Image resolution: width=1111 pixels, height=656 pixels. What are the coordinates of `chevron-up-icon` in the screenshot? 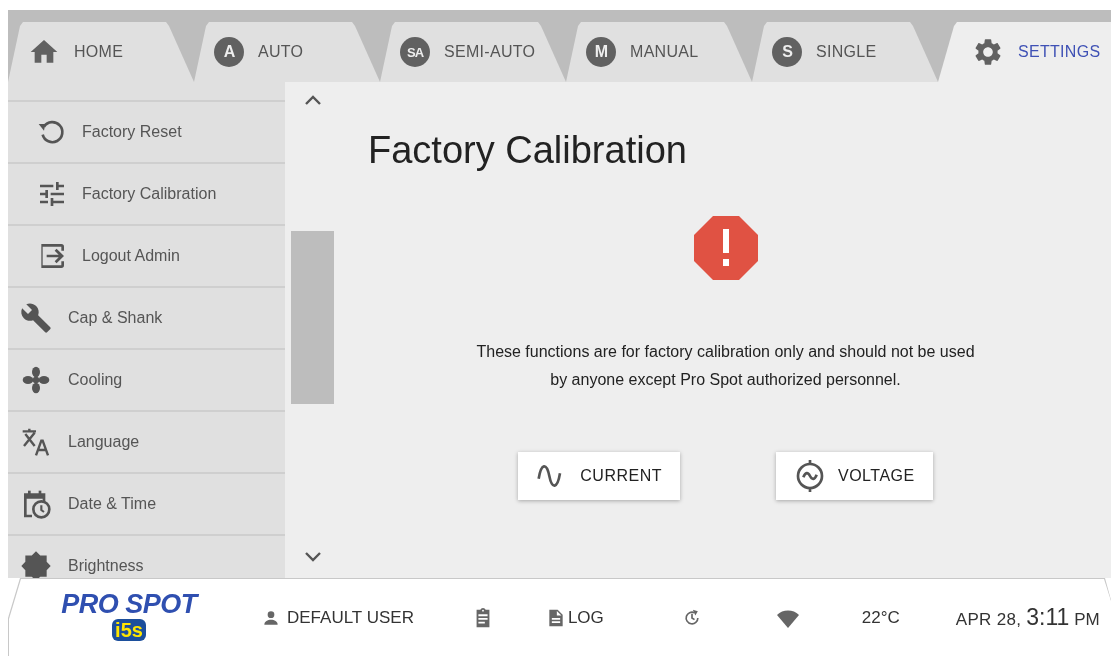 It's located at (312, 100).